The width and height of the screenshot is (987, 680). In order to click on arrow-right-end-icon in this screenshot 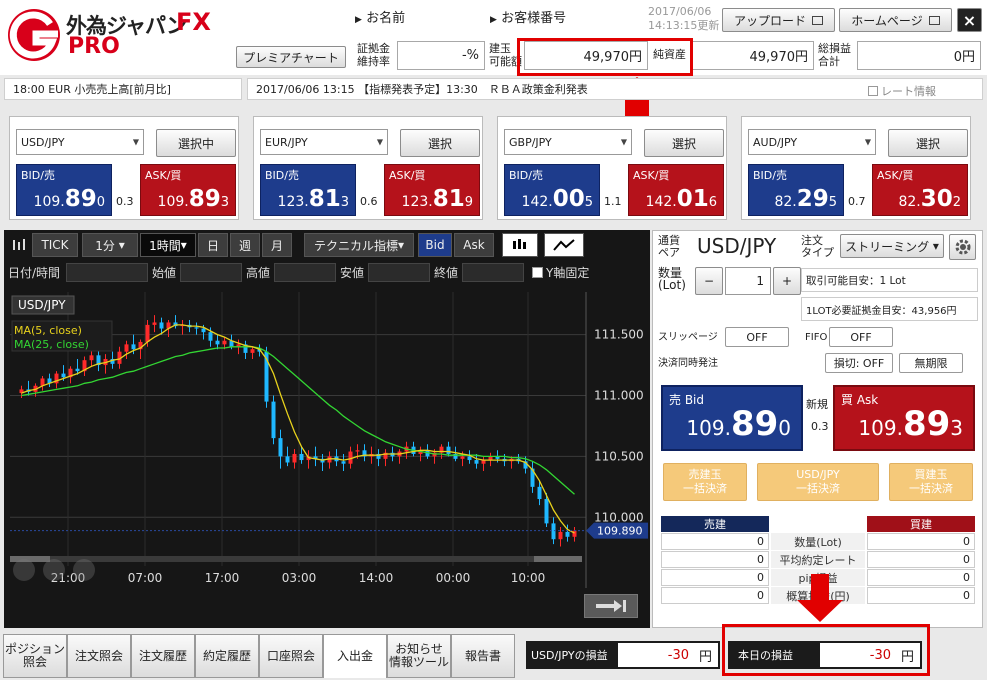, I will do `click(611, 606)`.